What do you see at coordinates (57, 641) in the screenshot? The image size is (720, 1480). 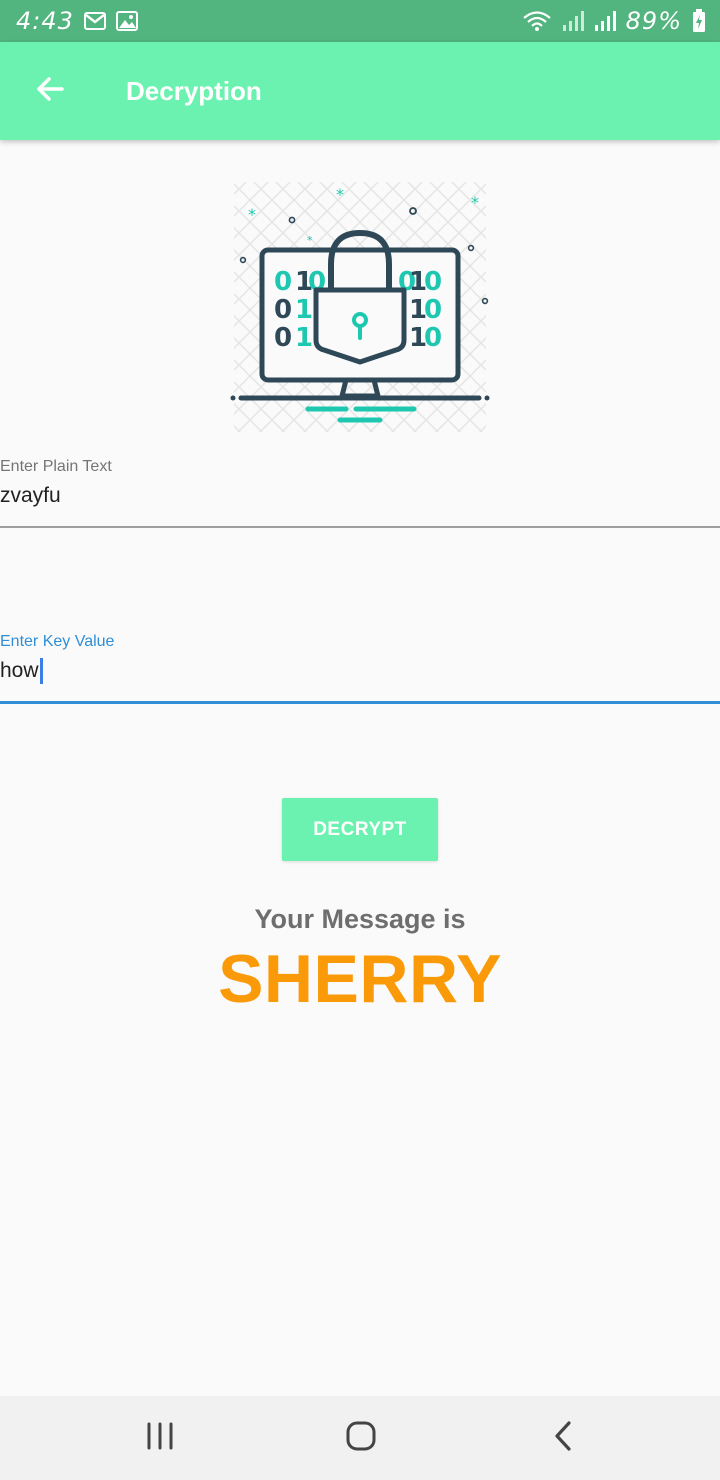 I see `key-value-label: Enter Key Value` at bounding box center [57, 641].